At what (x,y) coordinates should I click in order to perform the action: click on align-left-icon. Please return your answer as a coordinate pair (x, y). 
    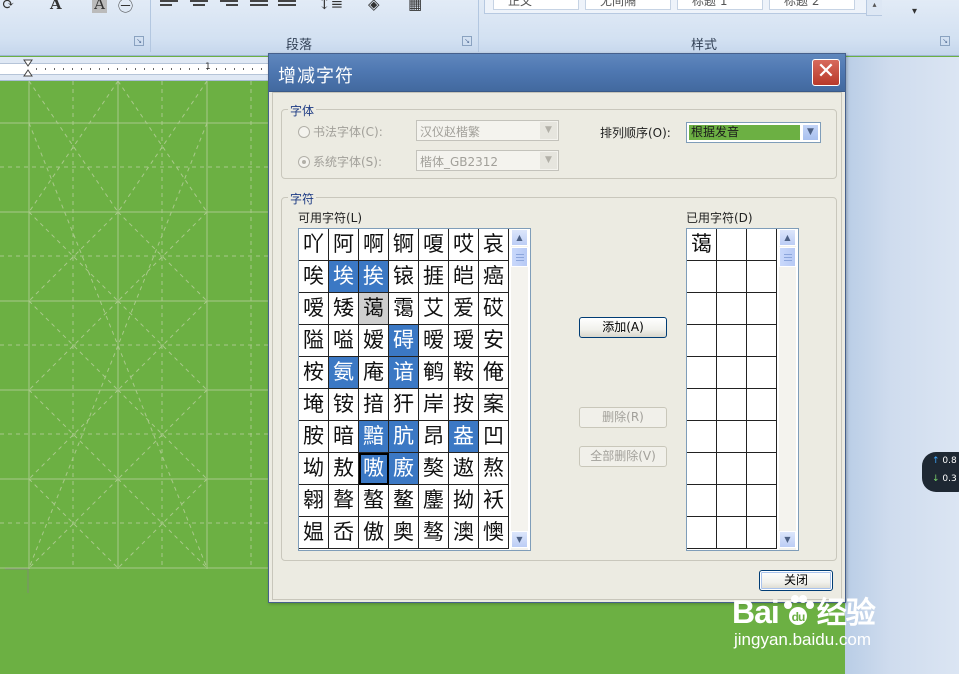
    Looking at the image, I should click on (169, 5).